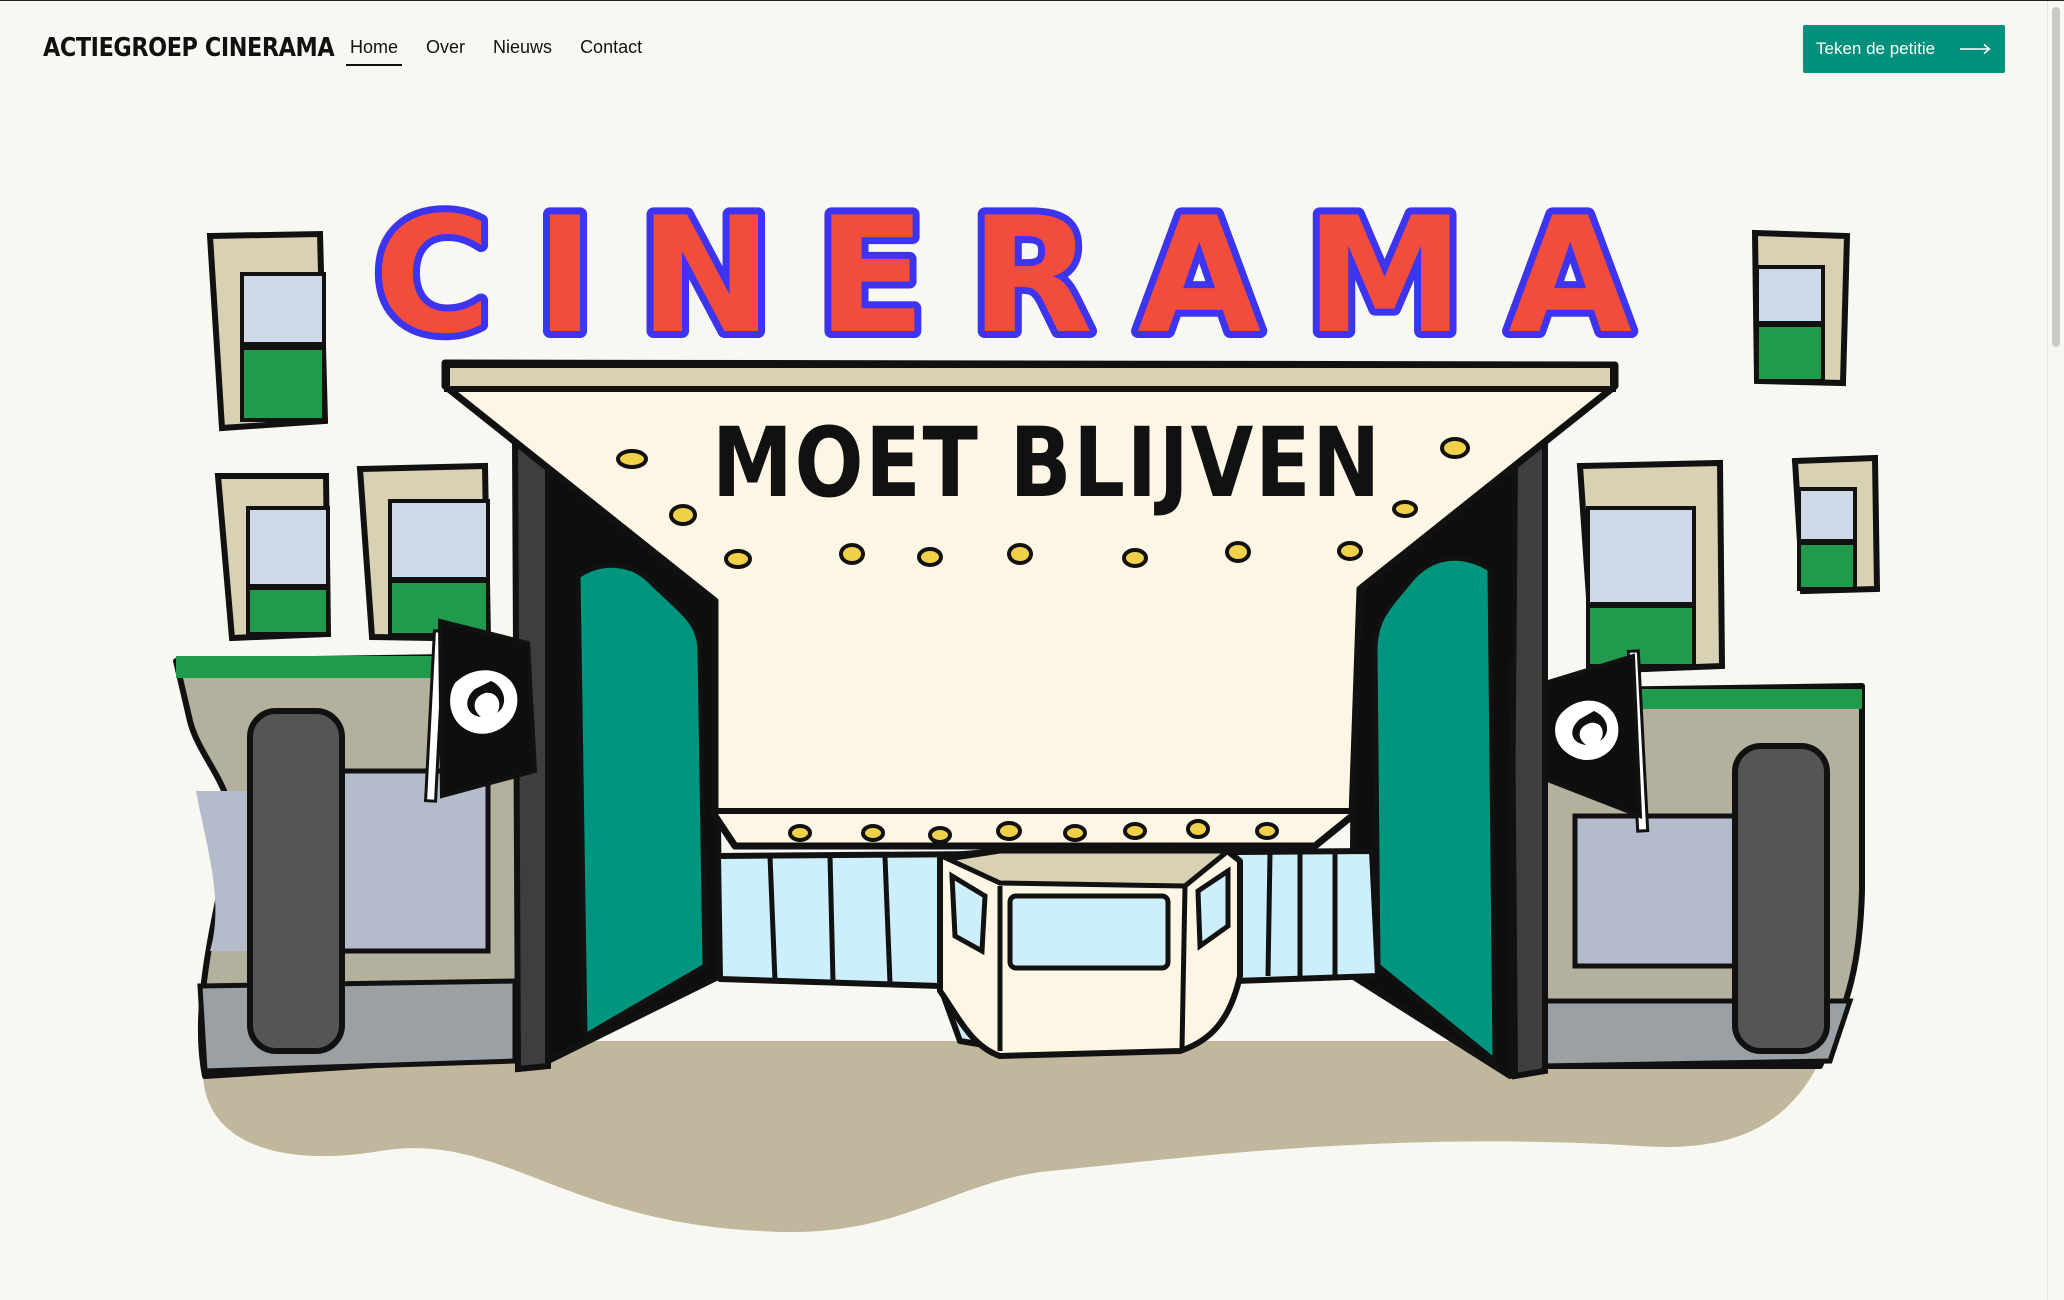 The width and height of the screenshot is (2064, 1300). What do you see at coordinates (296, 881) in the screenshot?
I see `left-pillar` at bounding box center [296, 881].